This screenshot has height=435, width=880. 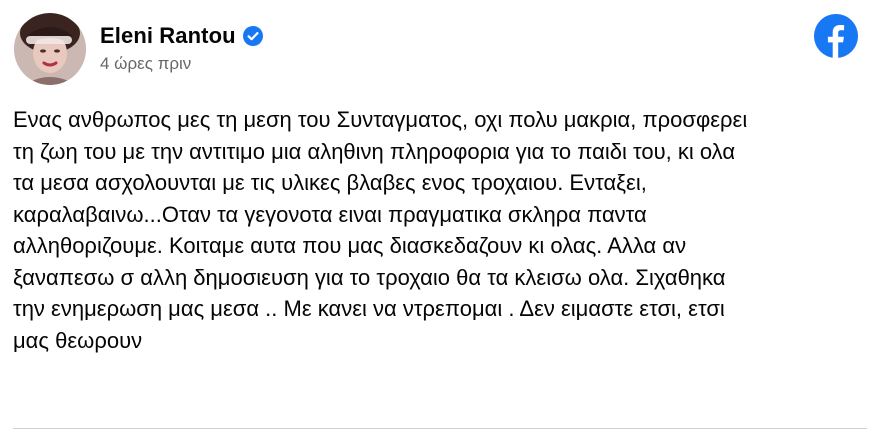 I want to click on facebook-logo-icon, so click(x=836, y=36).